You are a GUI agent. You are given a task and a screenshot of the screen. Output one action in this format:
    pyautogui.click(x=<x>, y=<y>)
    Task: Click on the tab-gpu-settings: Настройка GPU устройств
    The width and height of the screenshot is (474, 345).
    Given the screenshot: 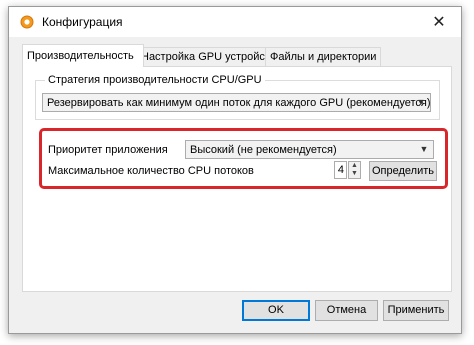 What is the action you would take?
    pyautogui.click(x=206, y=56)
    